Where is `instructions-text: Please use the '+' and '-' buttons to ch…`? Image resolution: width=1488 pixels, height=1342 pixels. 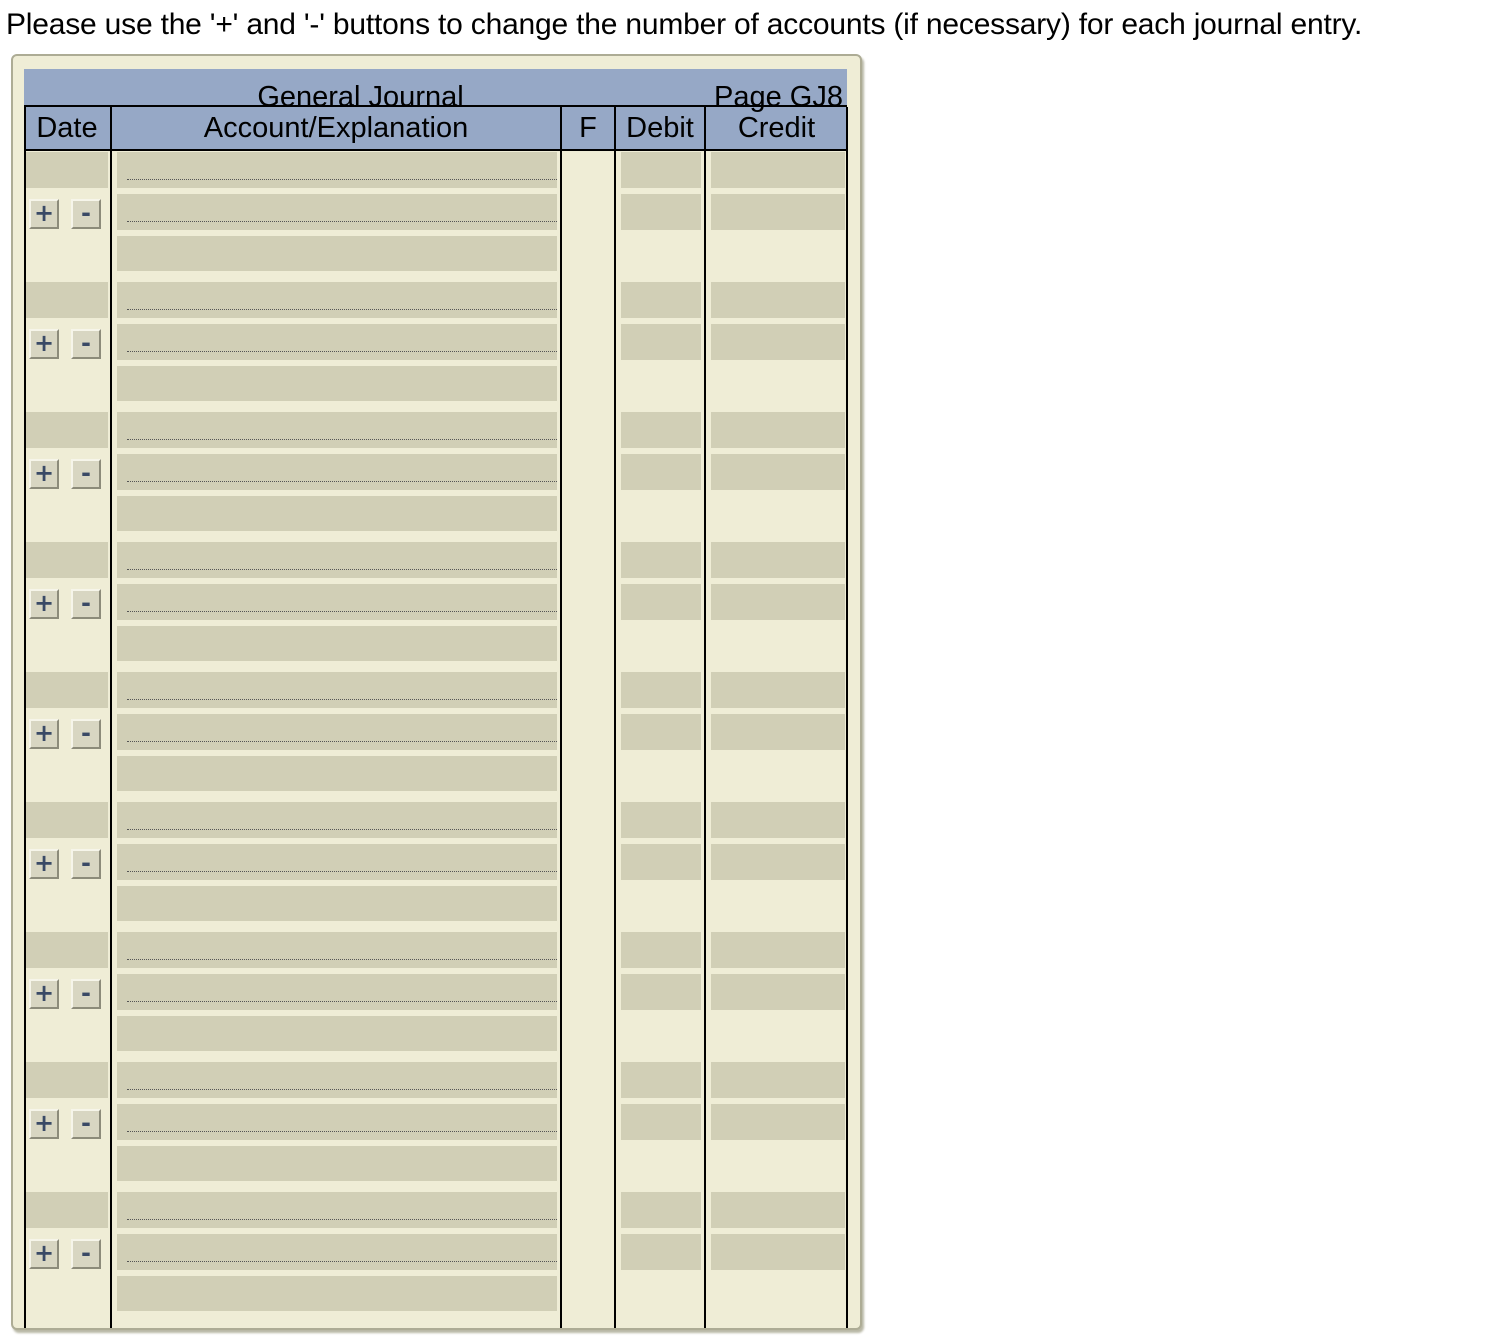 instructions-text: Please use the '+' and '-' buttons to ch… is located at coordinates (684, 24).